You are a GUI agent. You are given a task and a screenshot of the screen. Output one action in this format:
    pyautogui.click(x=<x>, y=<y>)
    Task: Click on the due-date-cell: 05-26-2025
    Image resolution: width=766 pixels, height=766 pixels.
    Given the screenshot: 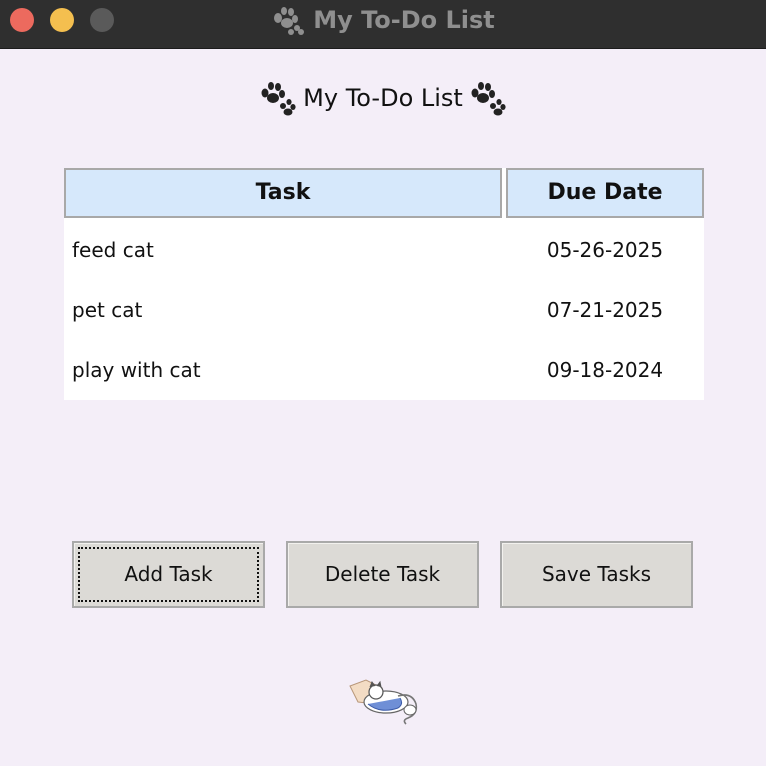 What is the action you would take?
    pyautogui.click(x=605, y=250)
    